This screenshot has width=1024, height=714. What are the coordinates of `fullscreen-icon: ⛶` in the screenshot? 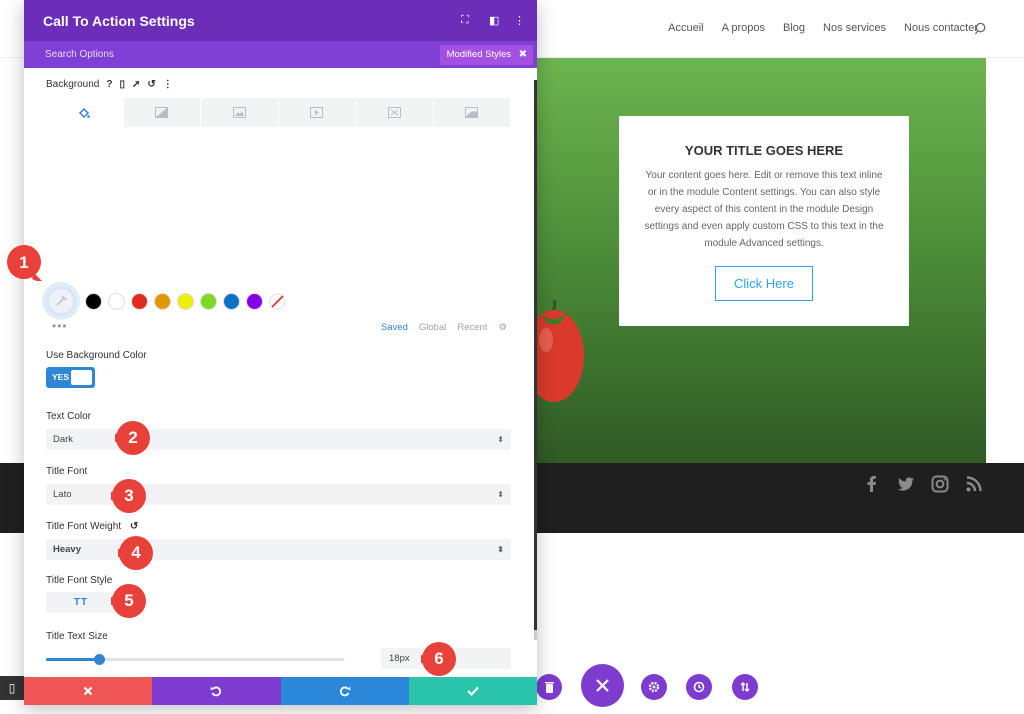 It's located at (465, 20).